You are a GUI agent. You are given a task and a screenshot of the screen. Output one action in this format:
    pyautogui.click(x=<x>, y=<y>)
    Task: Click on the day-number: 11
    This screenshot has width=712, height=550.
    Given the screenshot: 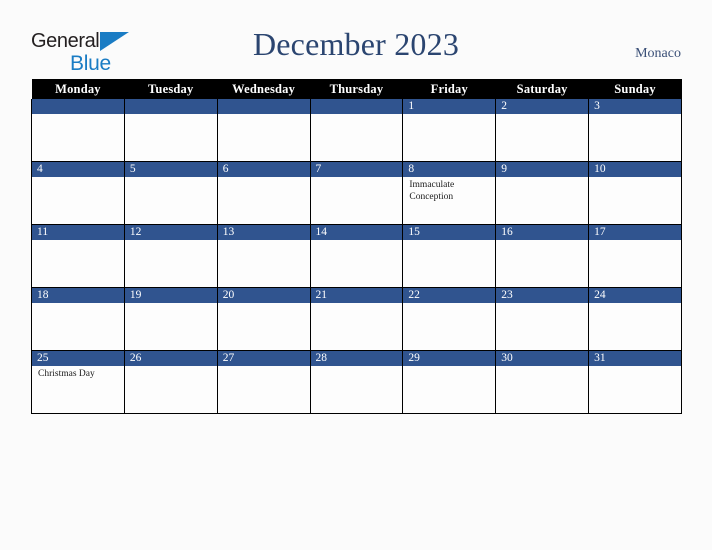 What is the action you would take?
    pyautogui.click(x=78, y=232)
    